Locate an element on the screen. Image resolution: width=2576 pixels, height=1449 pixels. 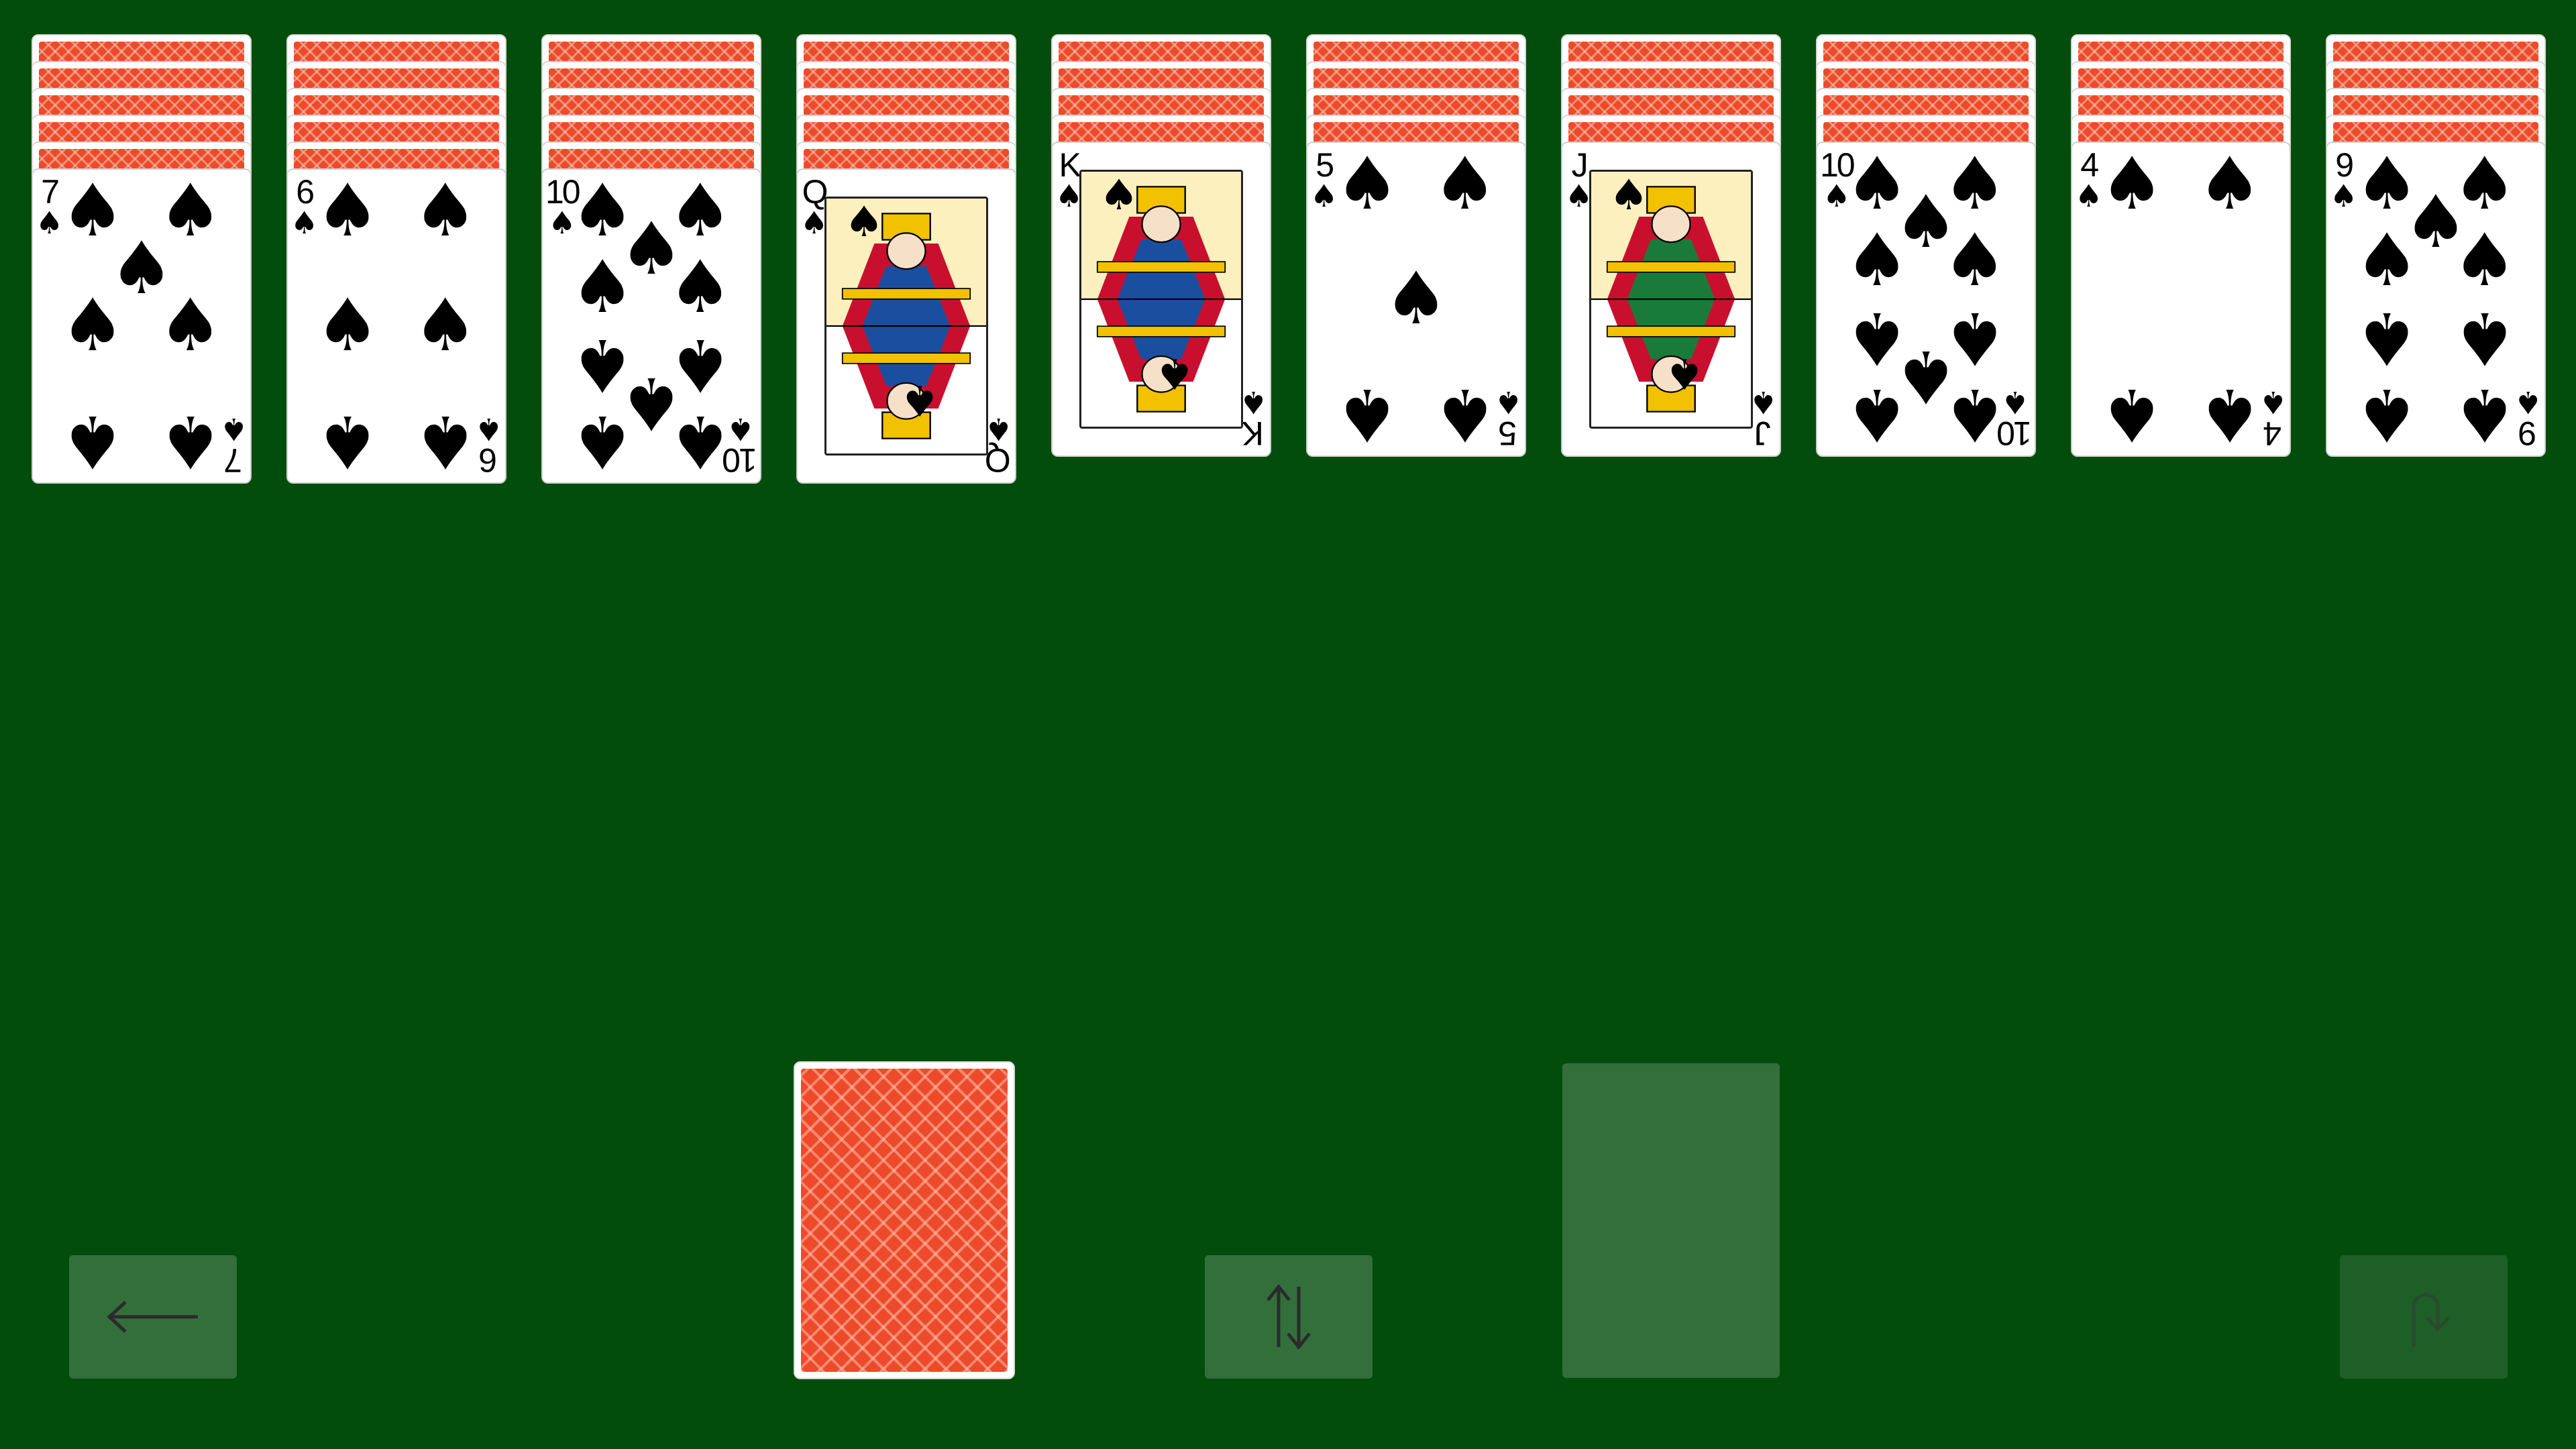
card-pips: ♠ ♠ ♠ ♠ ♠ ♠ is located at coordinates (396, 328).